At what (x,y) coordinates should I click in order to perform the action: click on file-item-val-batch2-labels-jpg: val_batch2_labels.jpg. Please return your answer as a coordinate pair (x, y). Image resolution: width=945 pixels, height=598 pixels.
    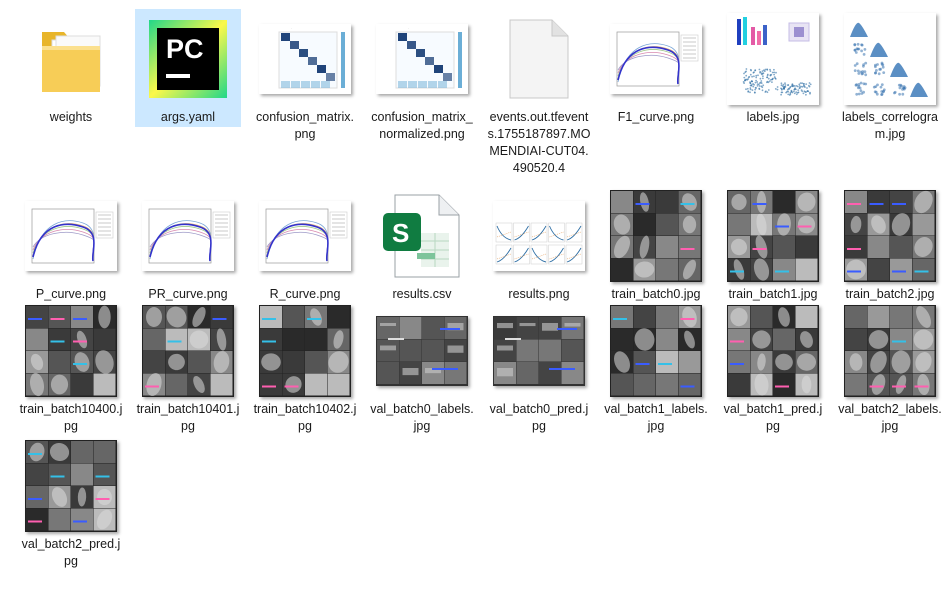
    Looking at the image, I should click on (890, 368).